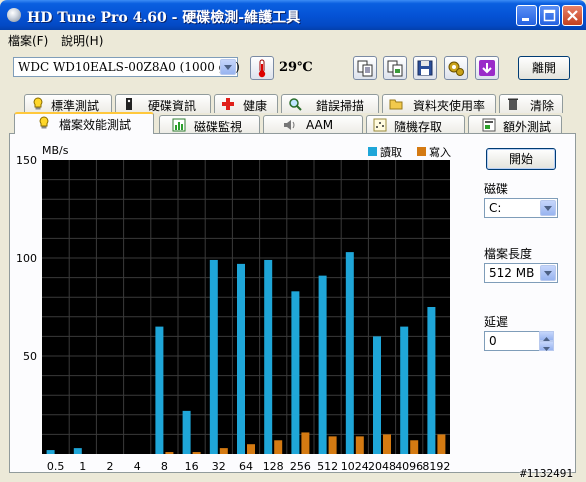 The width and height of the screenshot is (586, 482). What do you see at coordinates (273, 466) in the screenshot?
I see `x-tick-label: 128` at bounding box center [273, 466].